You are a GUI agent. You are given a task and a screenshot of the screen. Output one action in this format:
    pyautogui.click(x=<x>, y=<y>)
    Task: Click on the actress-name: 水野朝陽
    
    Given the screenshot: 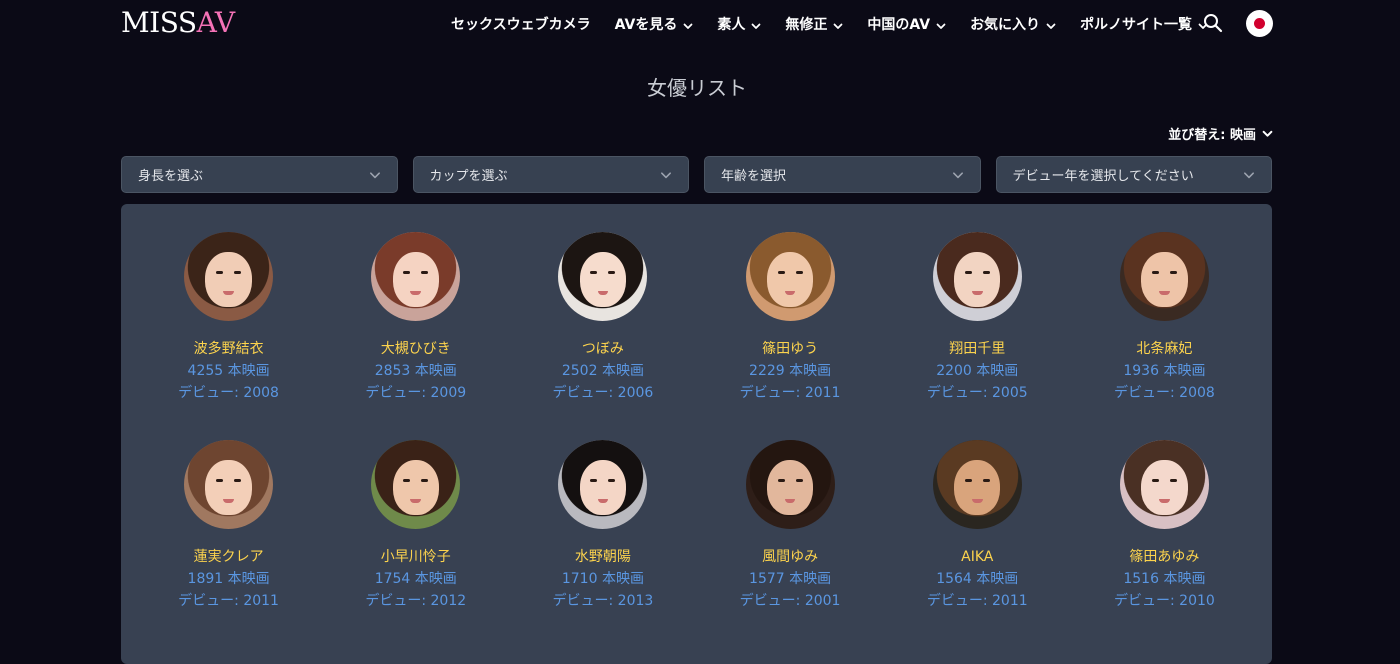 What is the action you would take?
    pyautogui.click(x=603, y=557)
    